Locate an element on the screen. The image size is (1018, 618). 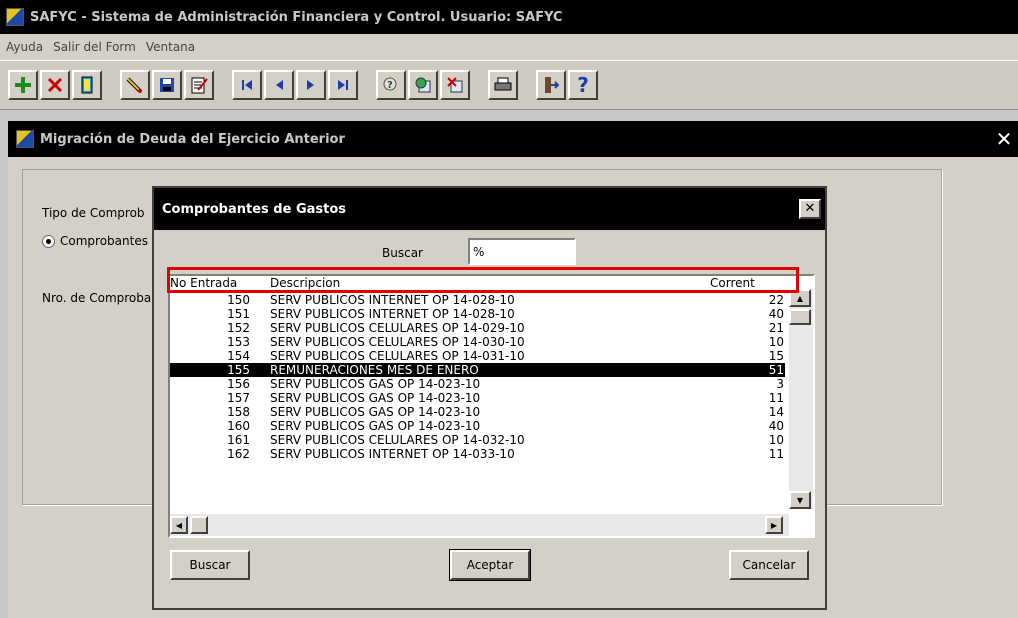
vertical-scrollbar: ▲ ▼ is located at coordinates (801, 399).